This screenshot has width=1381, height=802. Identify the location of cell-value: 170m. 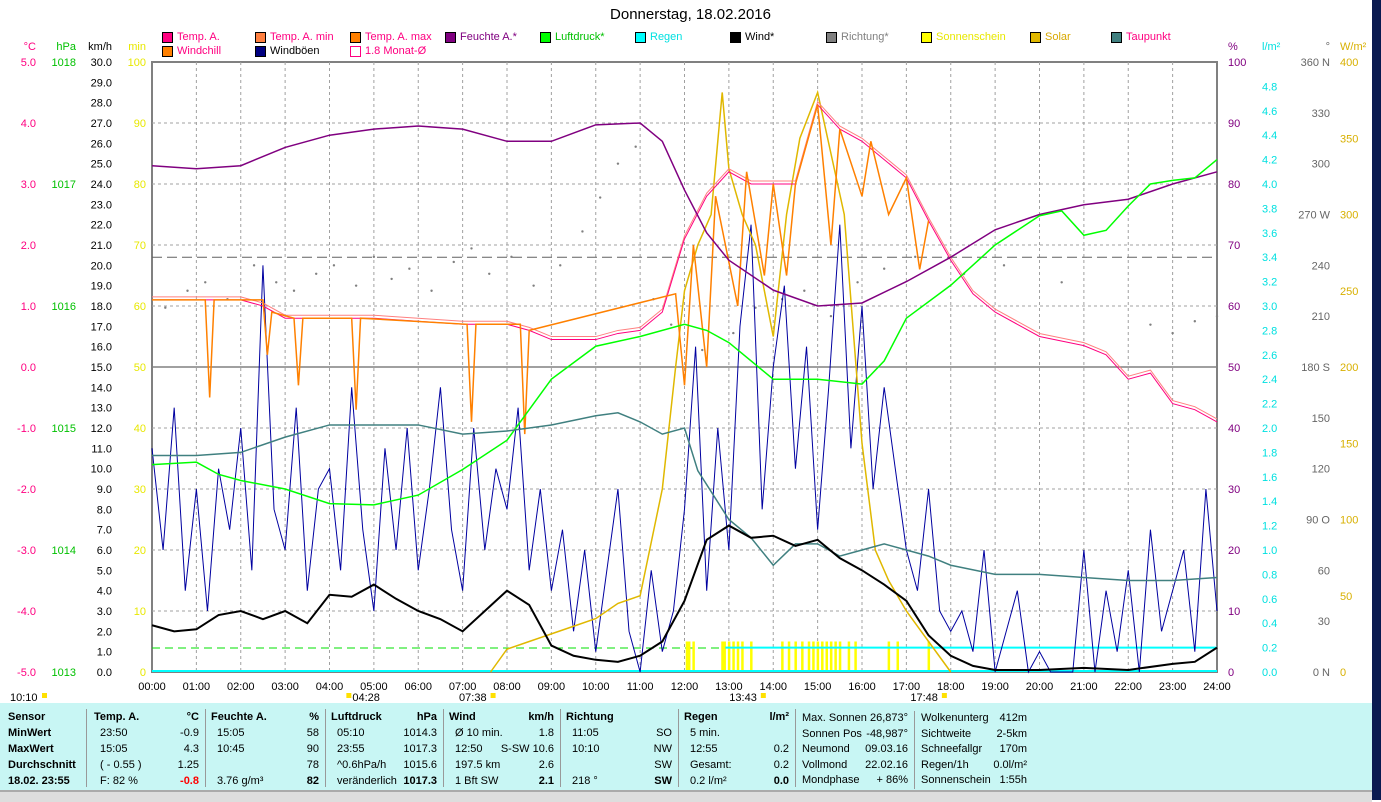
(1013, 749).